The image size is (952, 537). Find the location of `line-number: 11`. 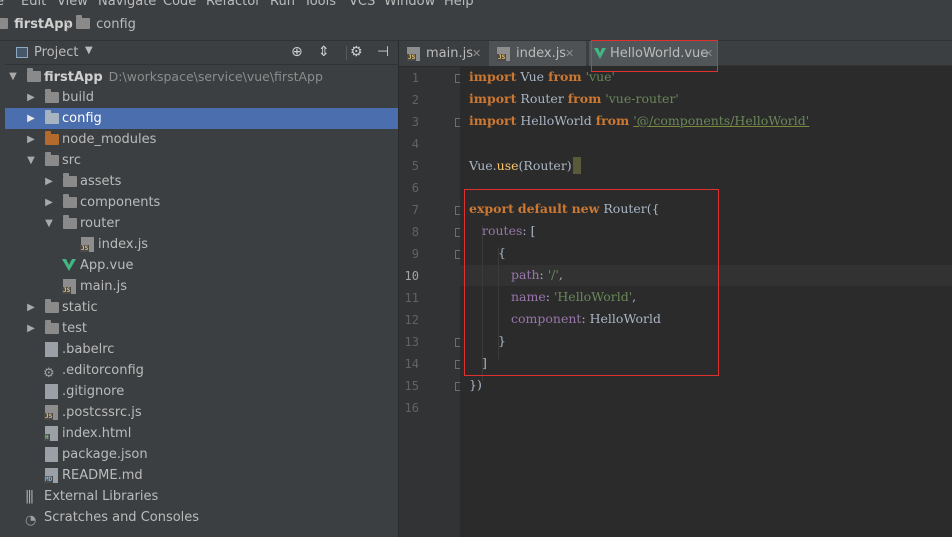

line-number: 11 is located at coordinates (411, 298).